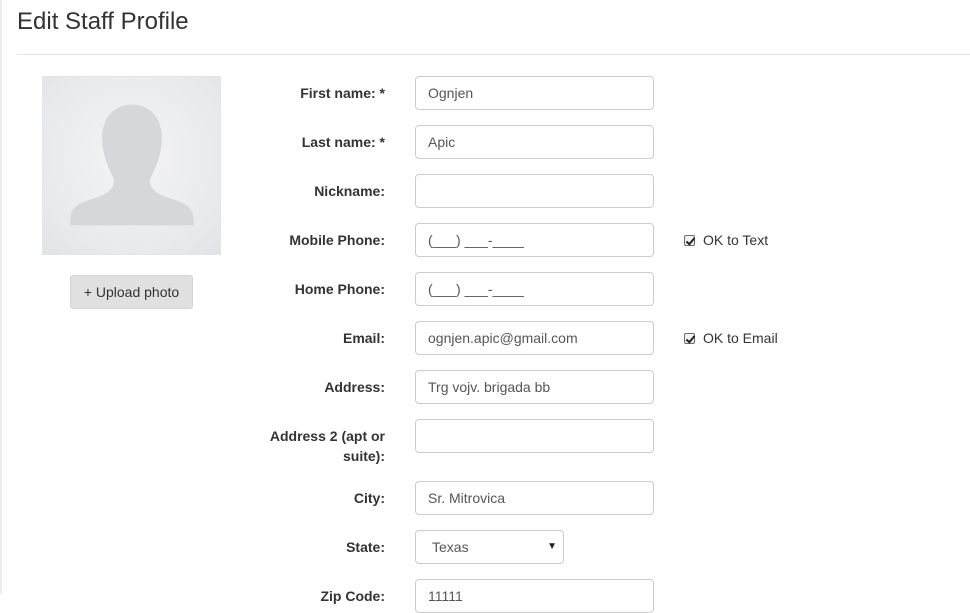 This screenshot has height=613, width=970. What do you see at coordinates (534, 498) in the screenshot?
I see `city-input` at bounding box center [534, 498].